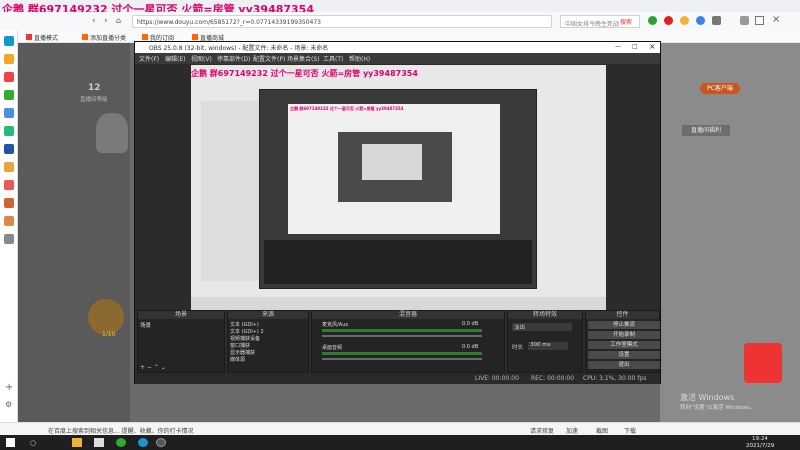 The width and height of the screenshot is (800, 450). Describe the element at coordinates (10, 442) in the screenshot. I see `start-icon` at that location.